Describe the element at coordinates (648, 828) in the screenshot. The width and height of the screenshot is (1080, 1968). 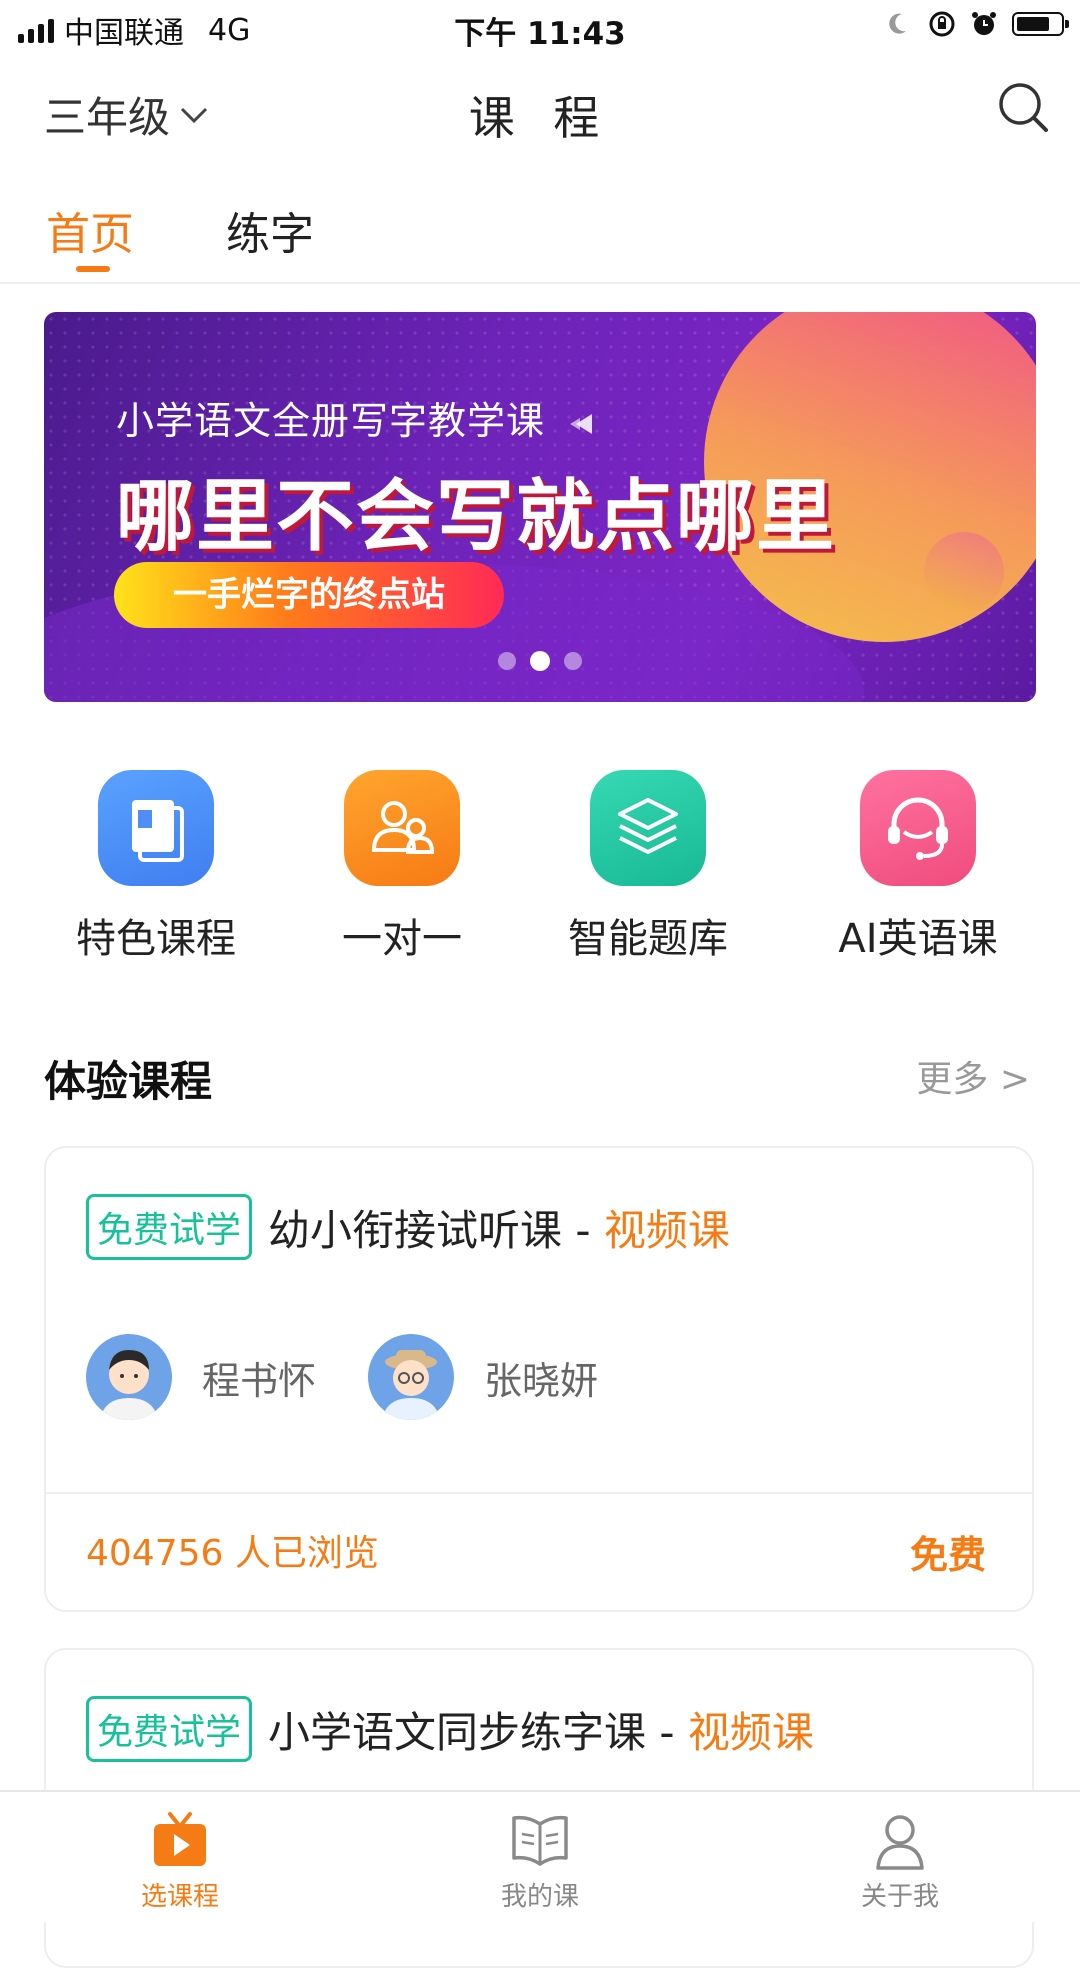
I see `layers-icon` at that location.